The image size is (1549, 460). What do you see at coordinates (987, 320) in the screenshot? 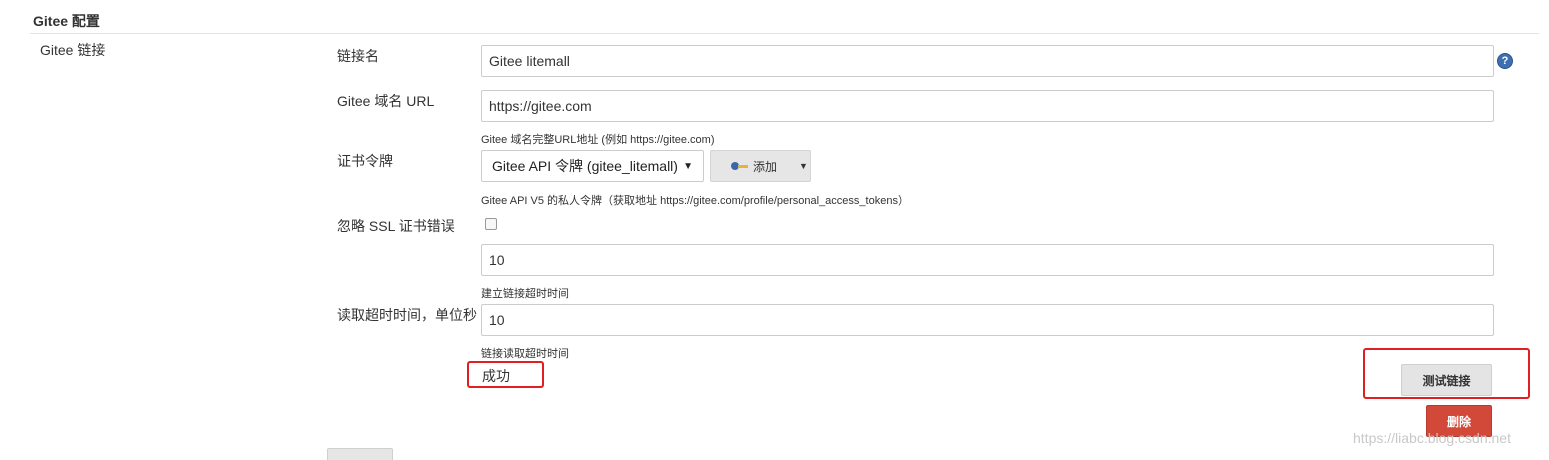
I see `read-timeout-input: 10` at bounding box center [987, 320].